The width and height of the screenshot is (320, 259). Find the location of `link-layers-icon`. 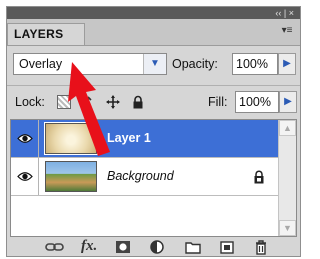

link-layers-icon is located at coordinates (54, 247).